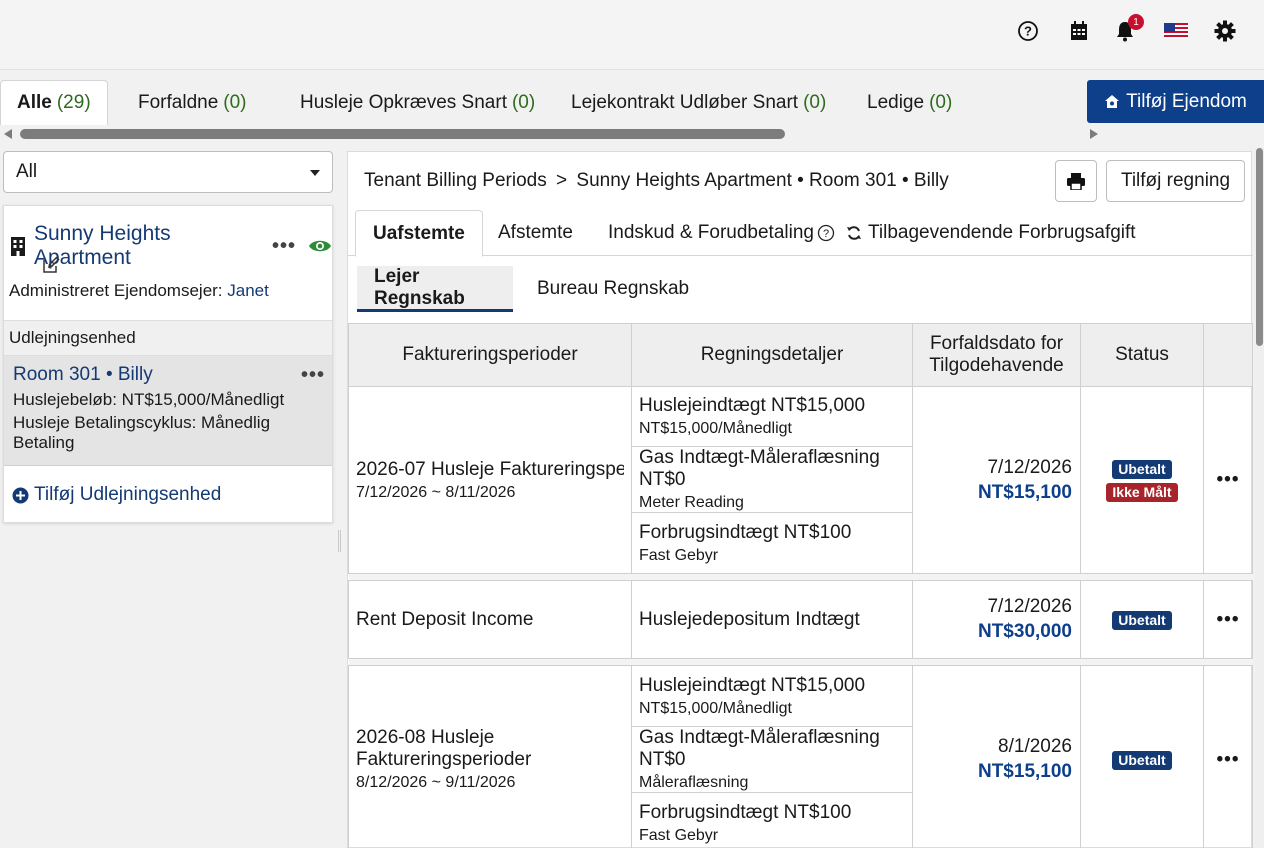  I want to click on period-title: 2026-07 Husleje Faktureringsperio, so click(490, 470).